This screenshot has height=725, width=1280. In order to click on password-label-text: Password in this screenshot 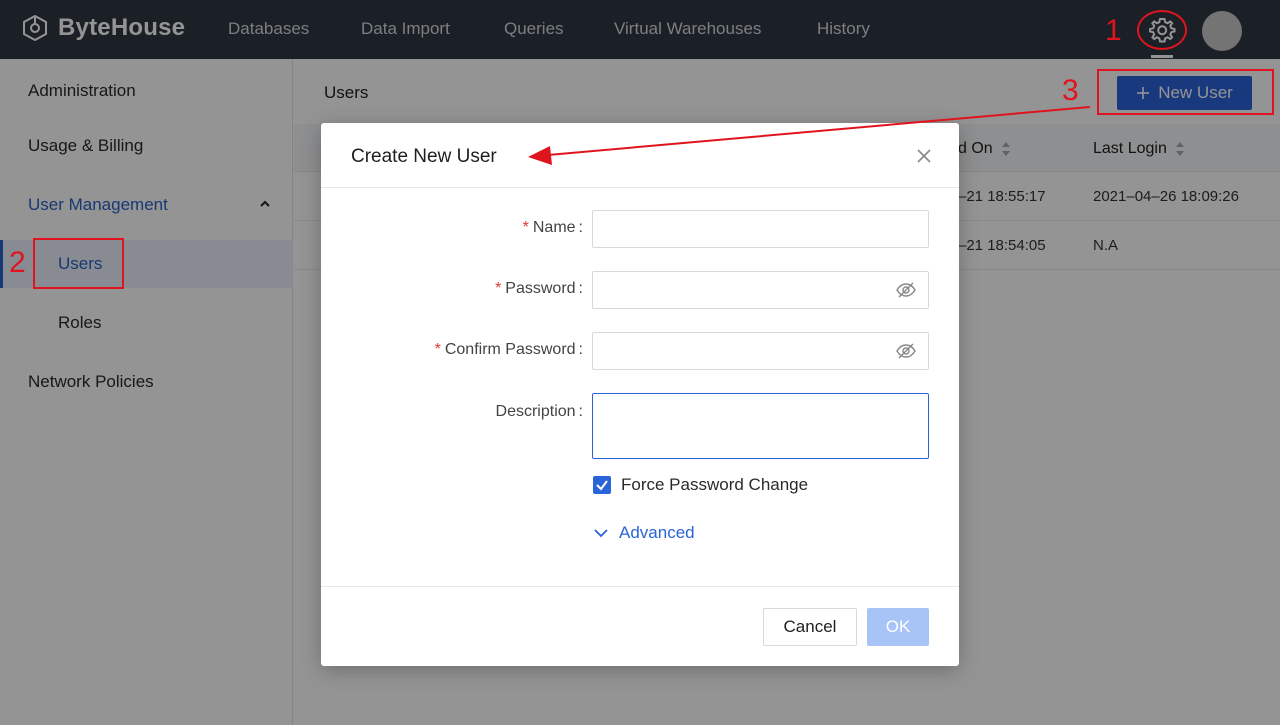, I will do `click(540, 288)`.